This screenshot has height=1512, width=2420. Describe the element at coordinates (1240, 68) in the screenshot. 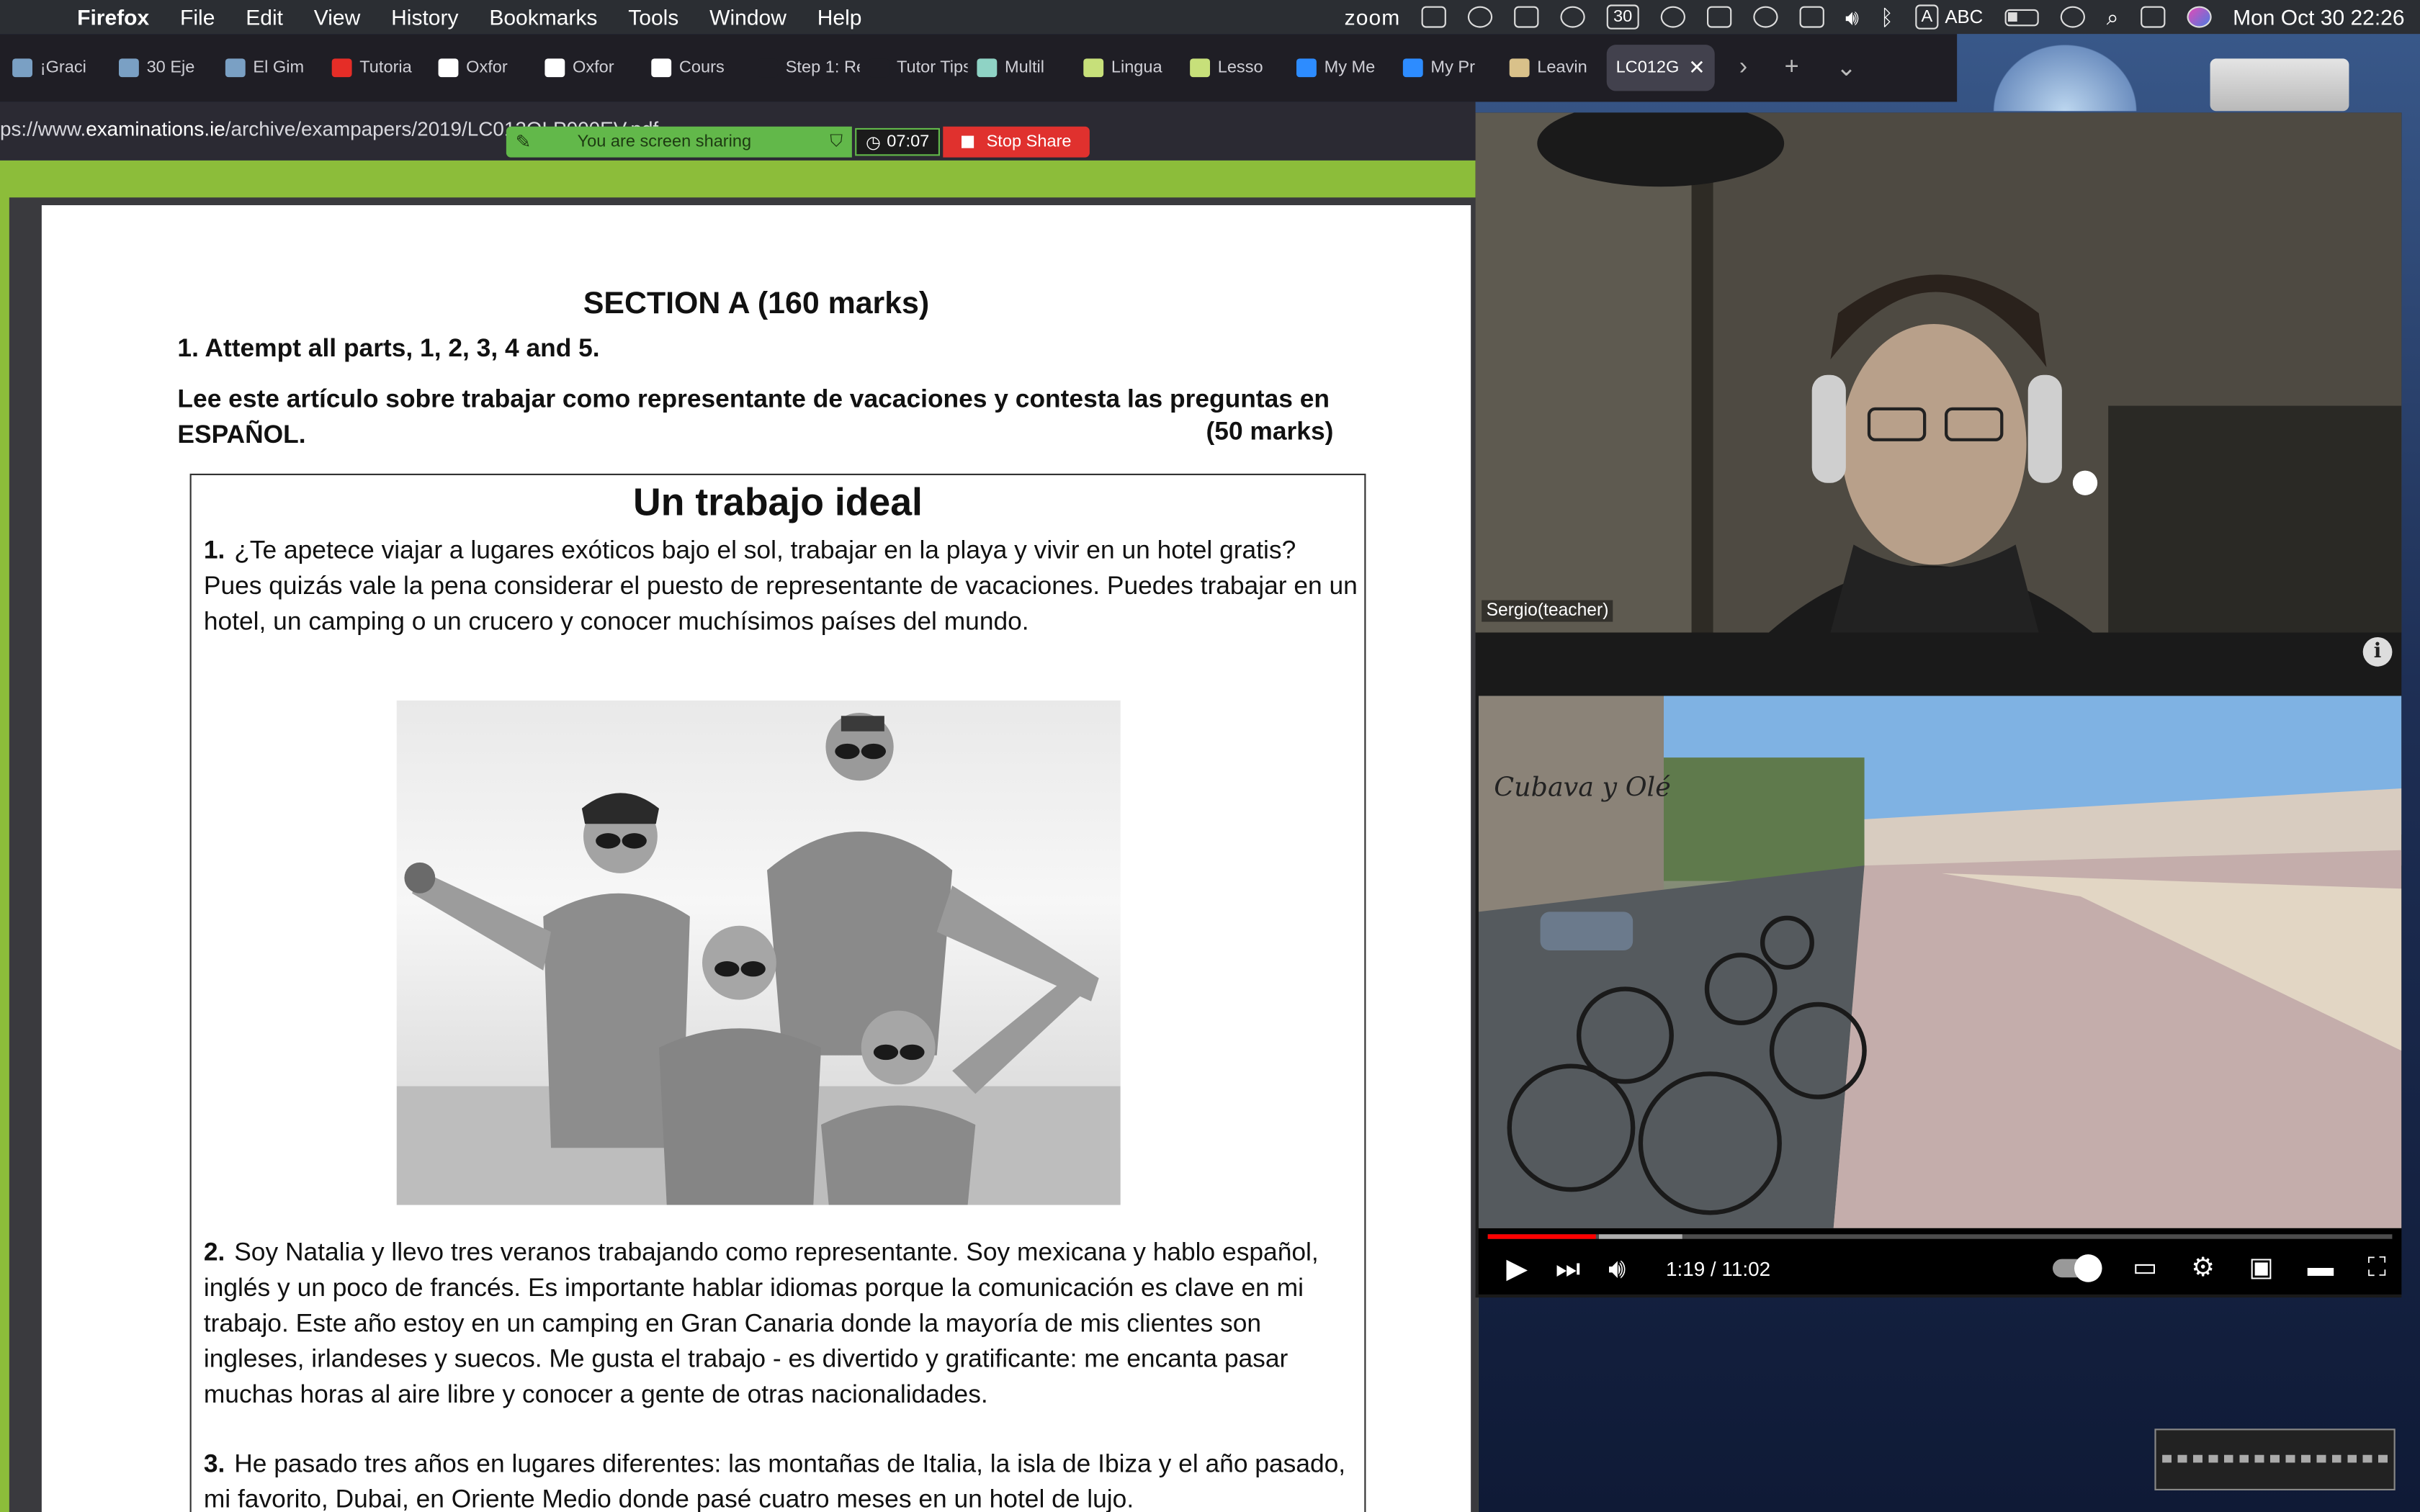

I see `tab-label: Lesso` at that location.